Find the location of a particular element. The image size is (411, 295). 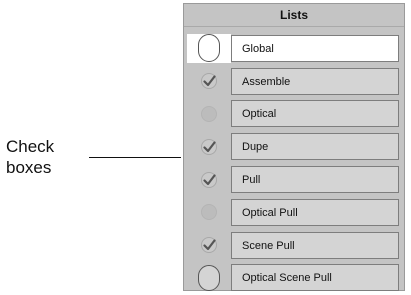

list-row: Optical Pull is located at coordinates (294, 212).